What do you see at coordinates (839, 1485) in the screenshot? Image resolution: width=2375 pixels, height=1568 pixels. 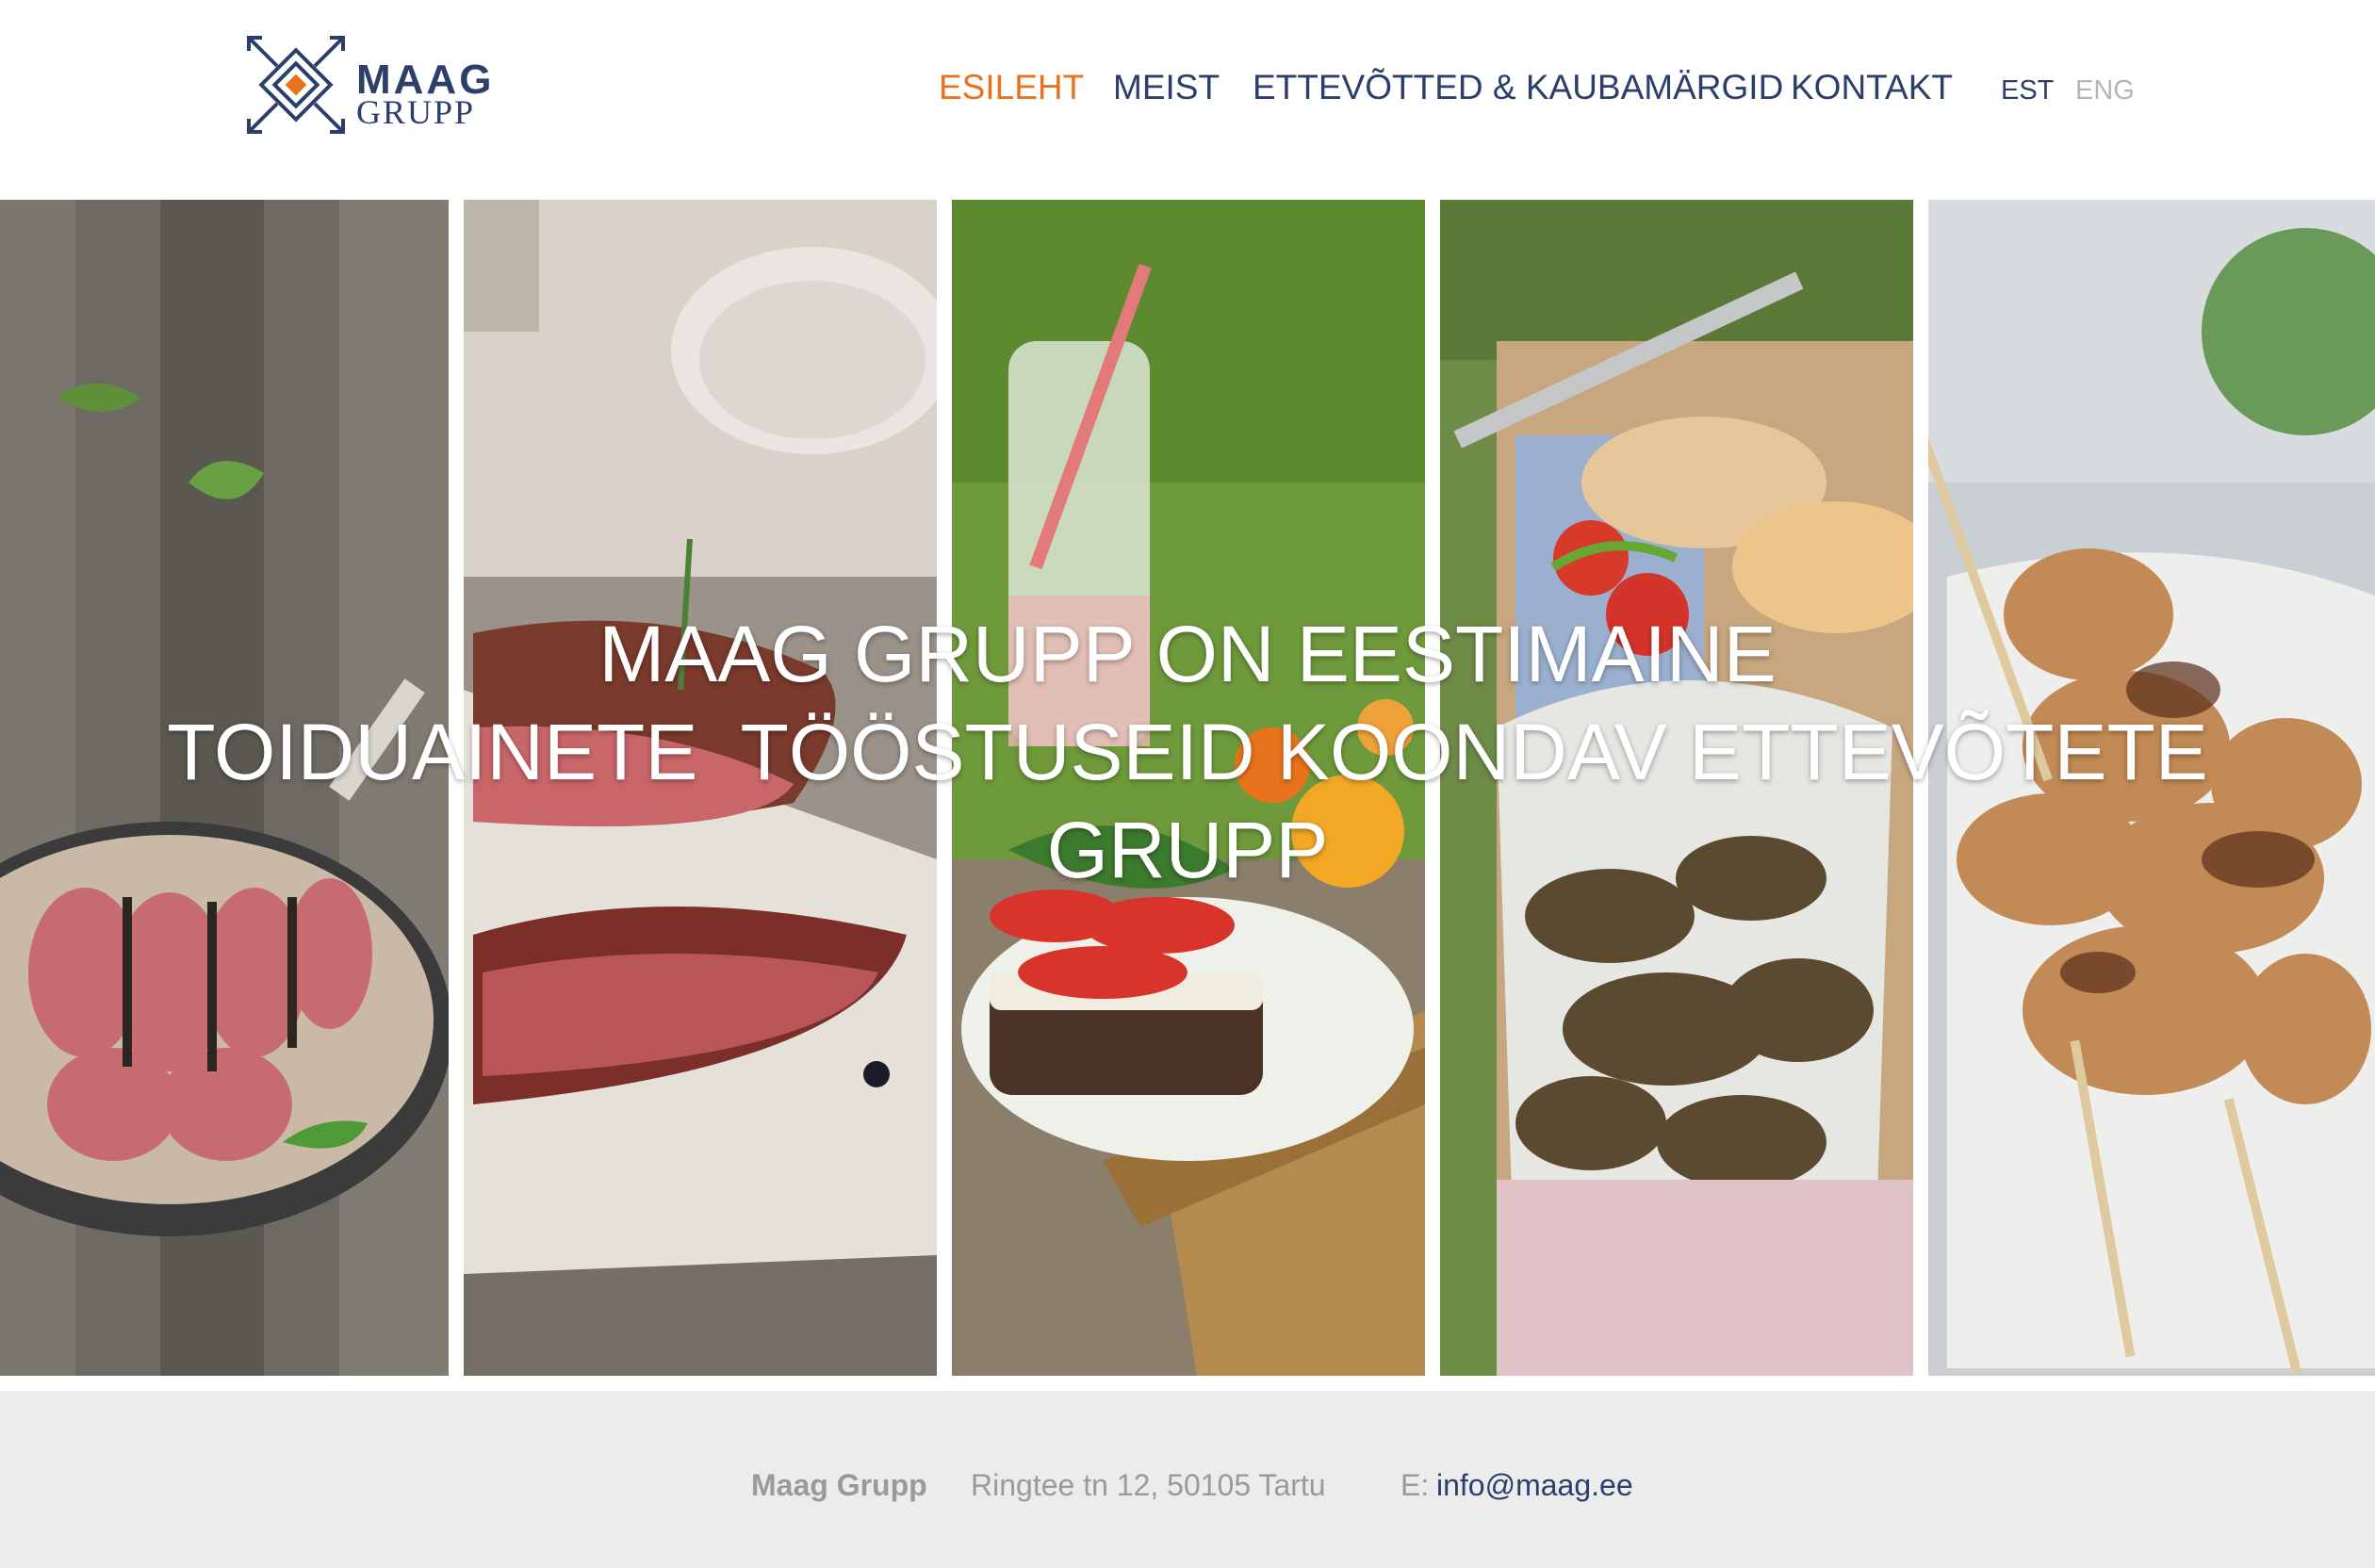 I see `footer-company-name: Maag Grupp` at bounding box center [839, 1485].